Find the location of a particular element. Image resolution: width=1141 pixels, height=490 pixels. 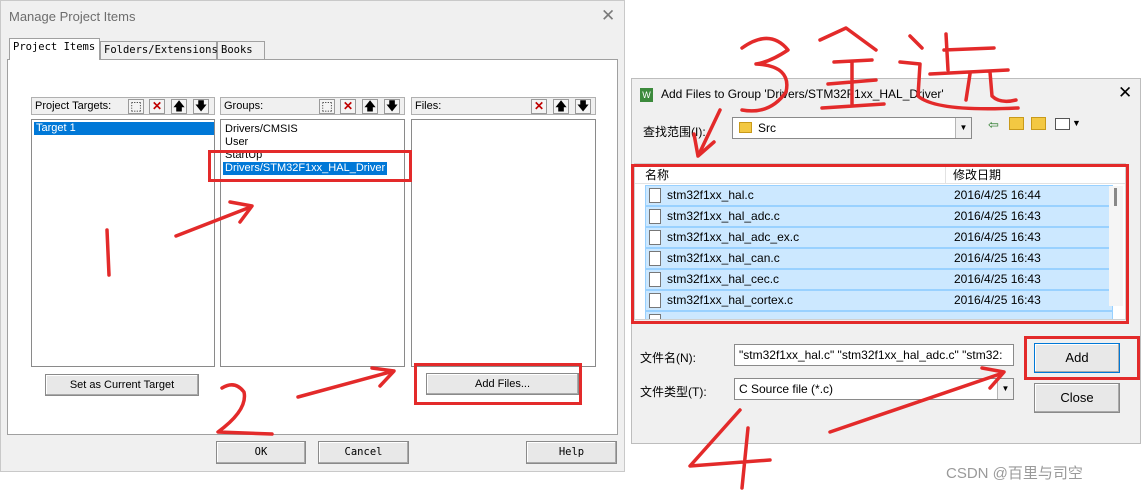

step3-digit-stroke is located at coordinates (765, 74).